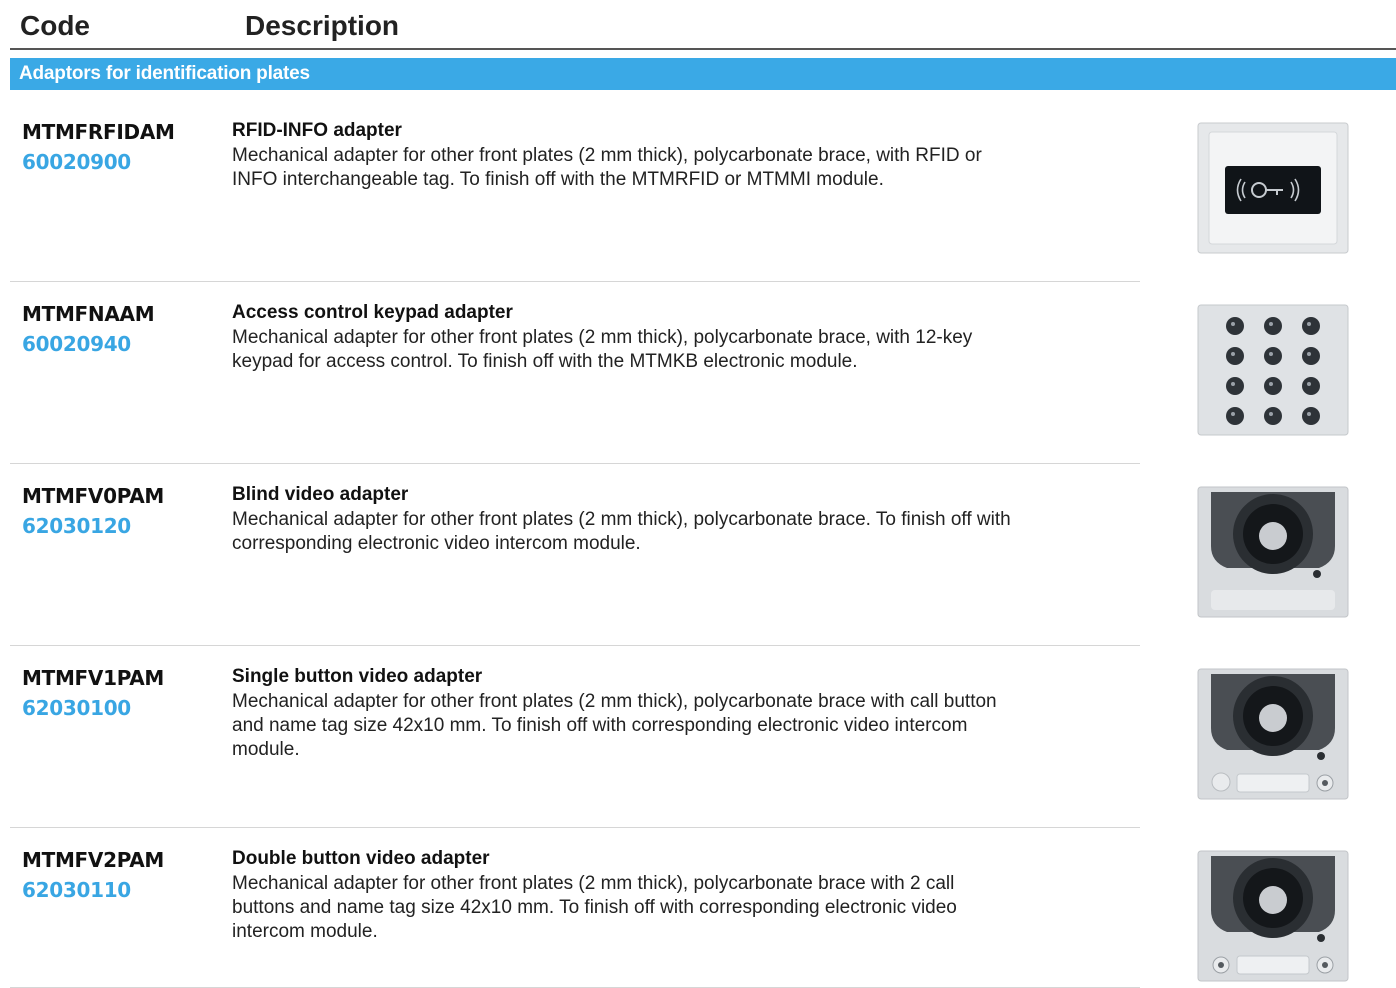 Image resolution: width=1396 pixels, height=988 pixels. I want to click on product-number: 60020900, so click(76, 162).